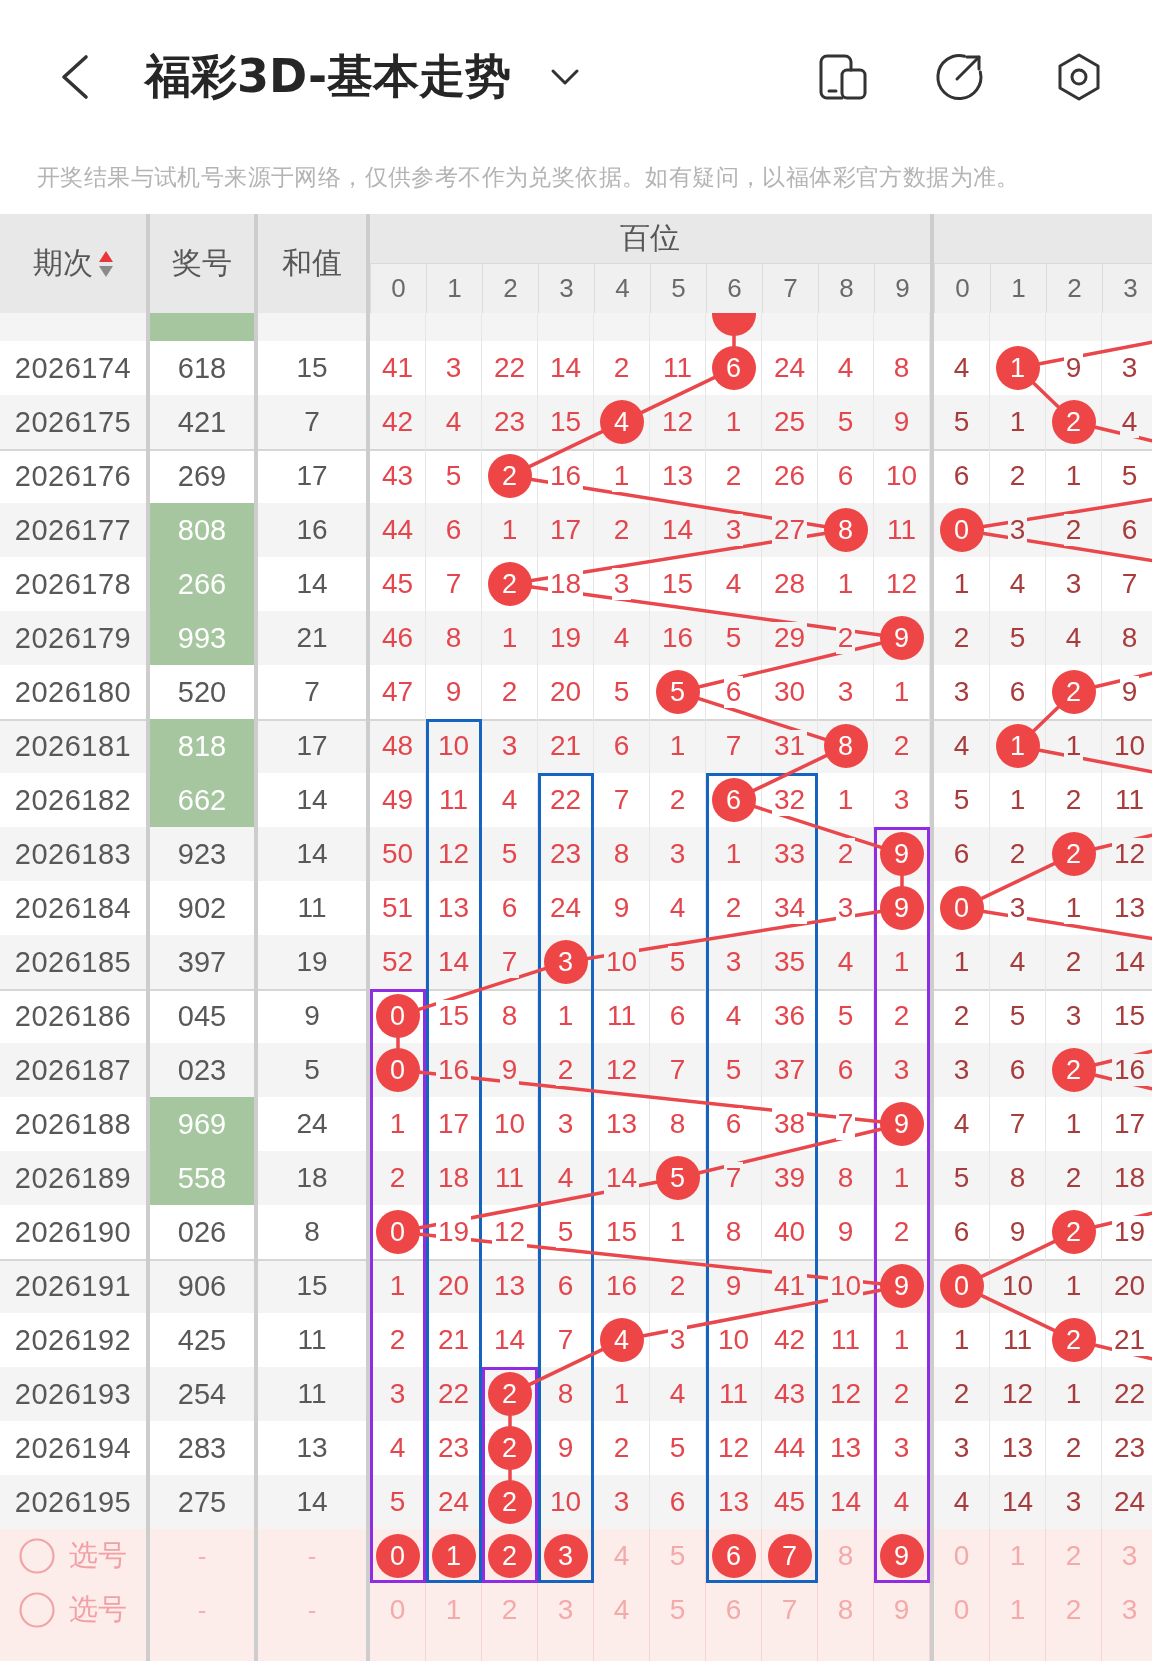  I want to click on column-header: 百位, so click(650, 238).